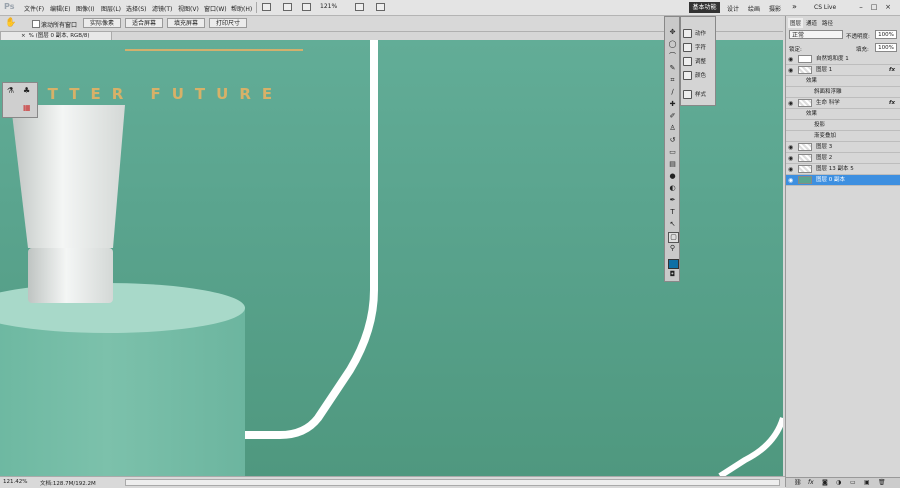  I want to click on swatch-icon: ▦, so click(27, 107).